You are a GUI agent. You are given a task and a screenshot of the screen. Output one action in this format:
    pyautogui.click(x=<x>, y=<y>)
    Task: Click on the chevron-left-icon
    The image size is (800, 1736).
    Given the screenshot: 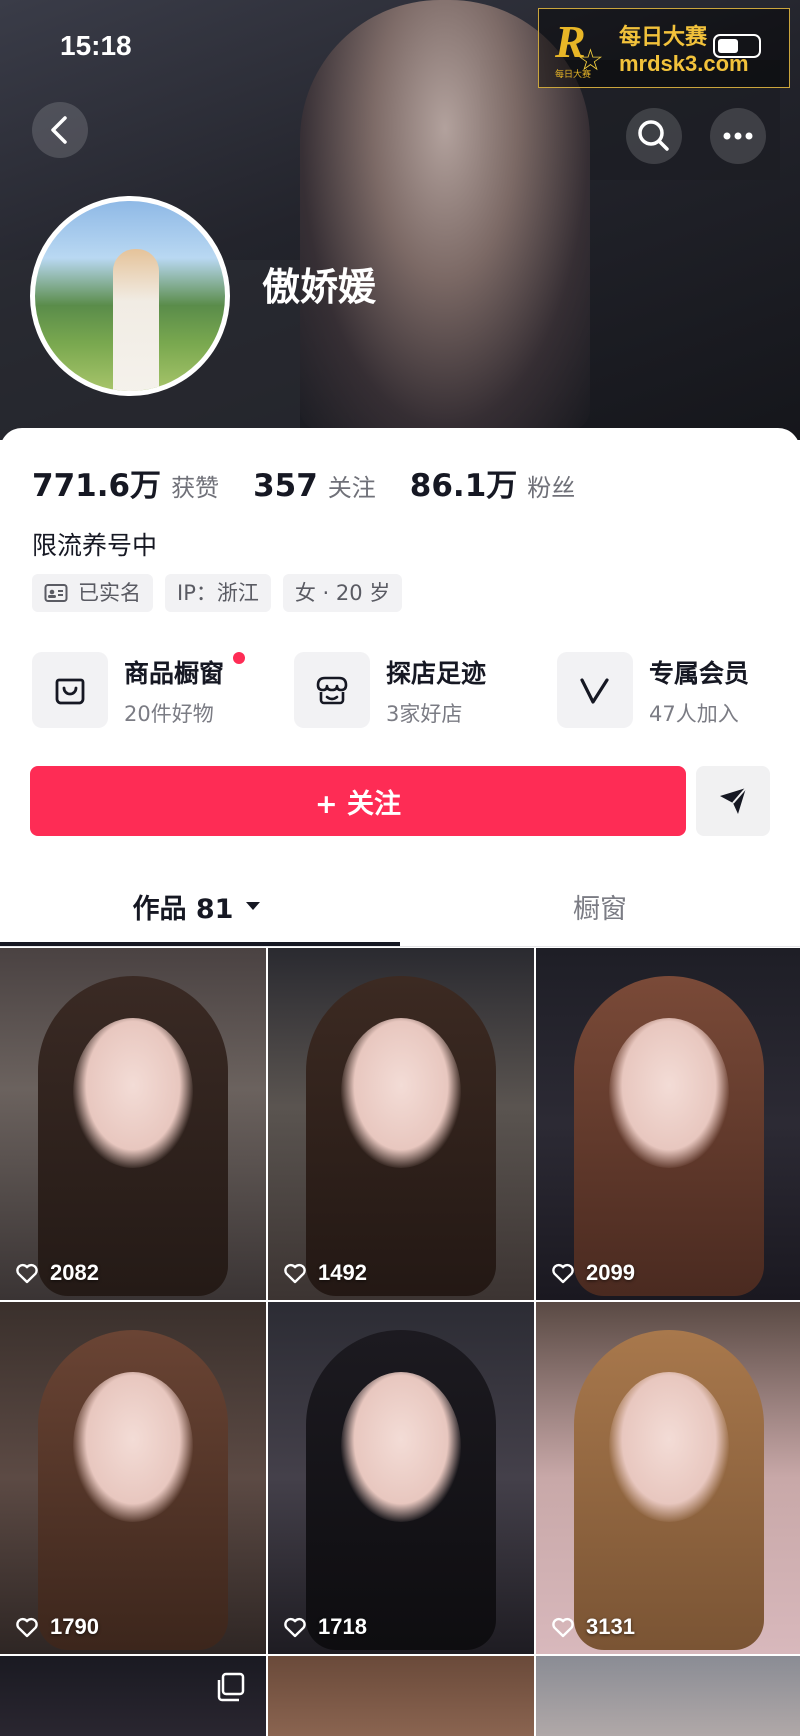 What is the action you would take?
    pyautogui.click(x=59, y=130)
    